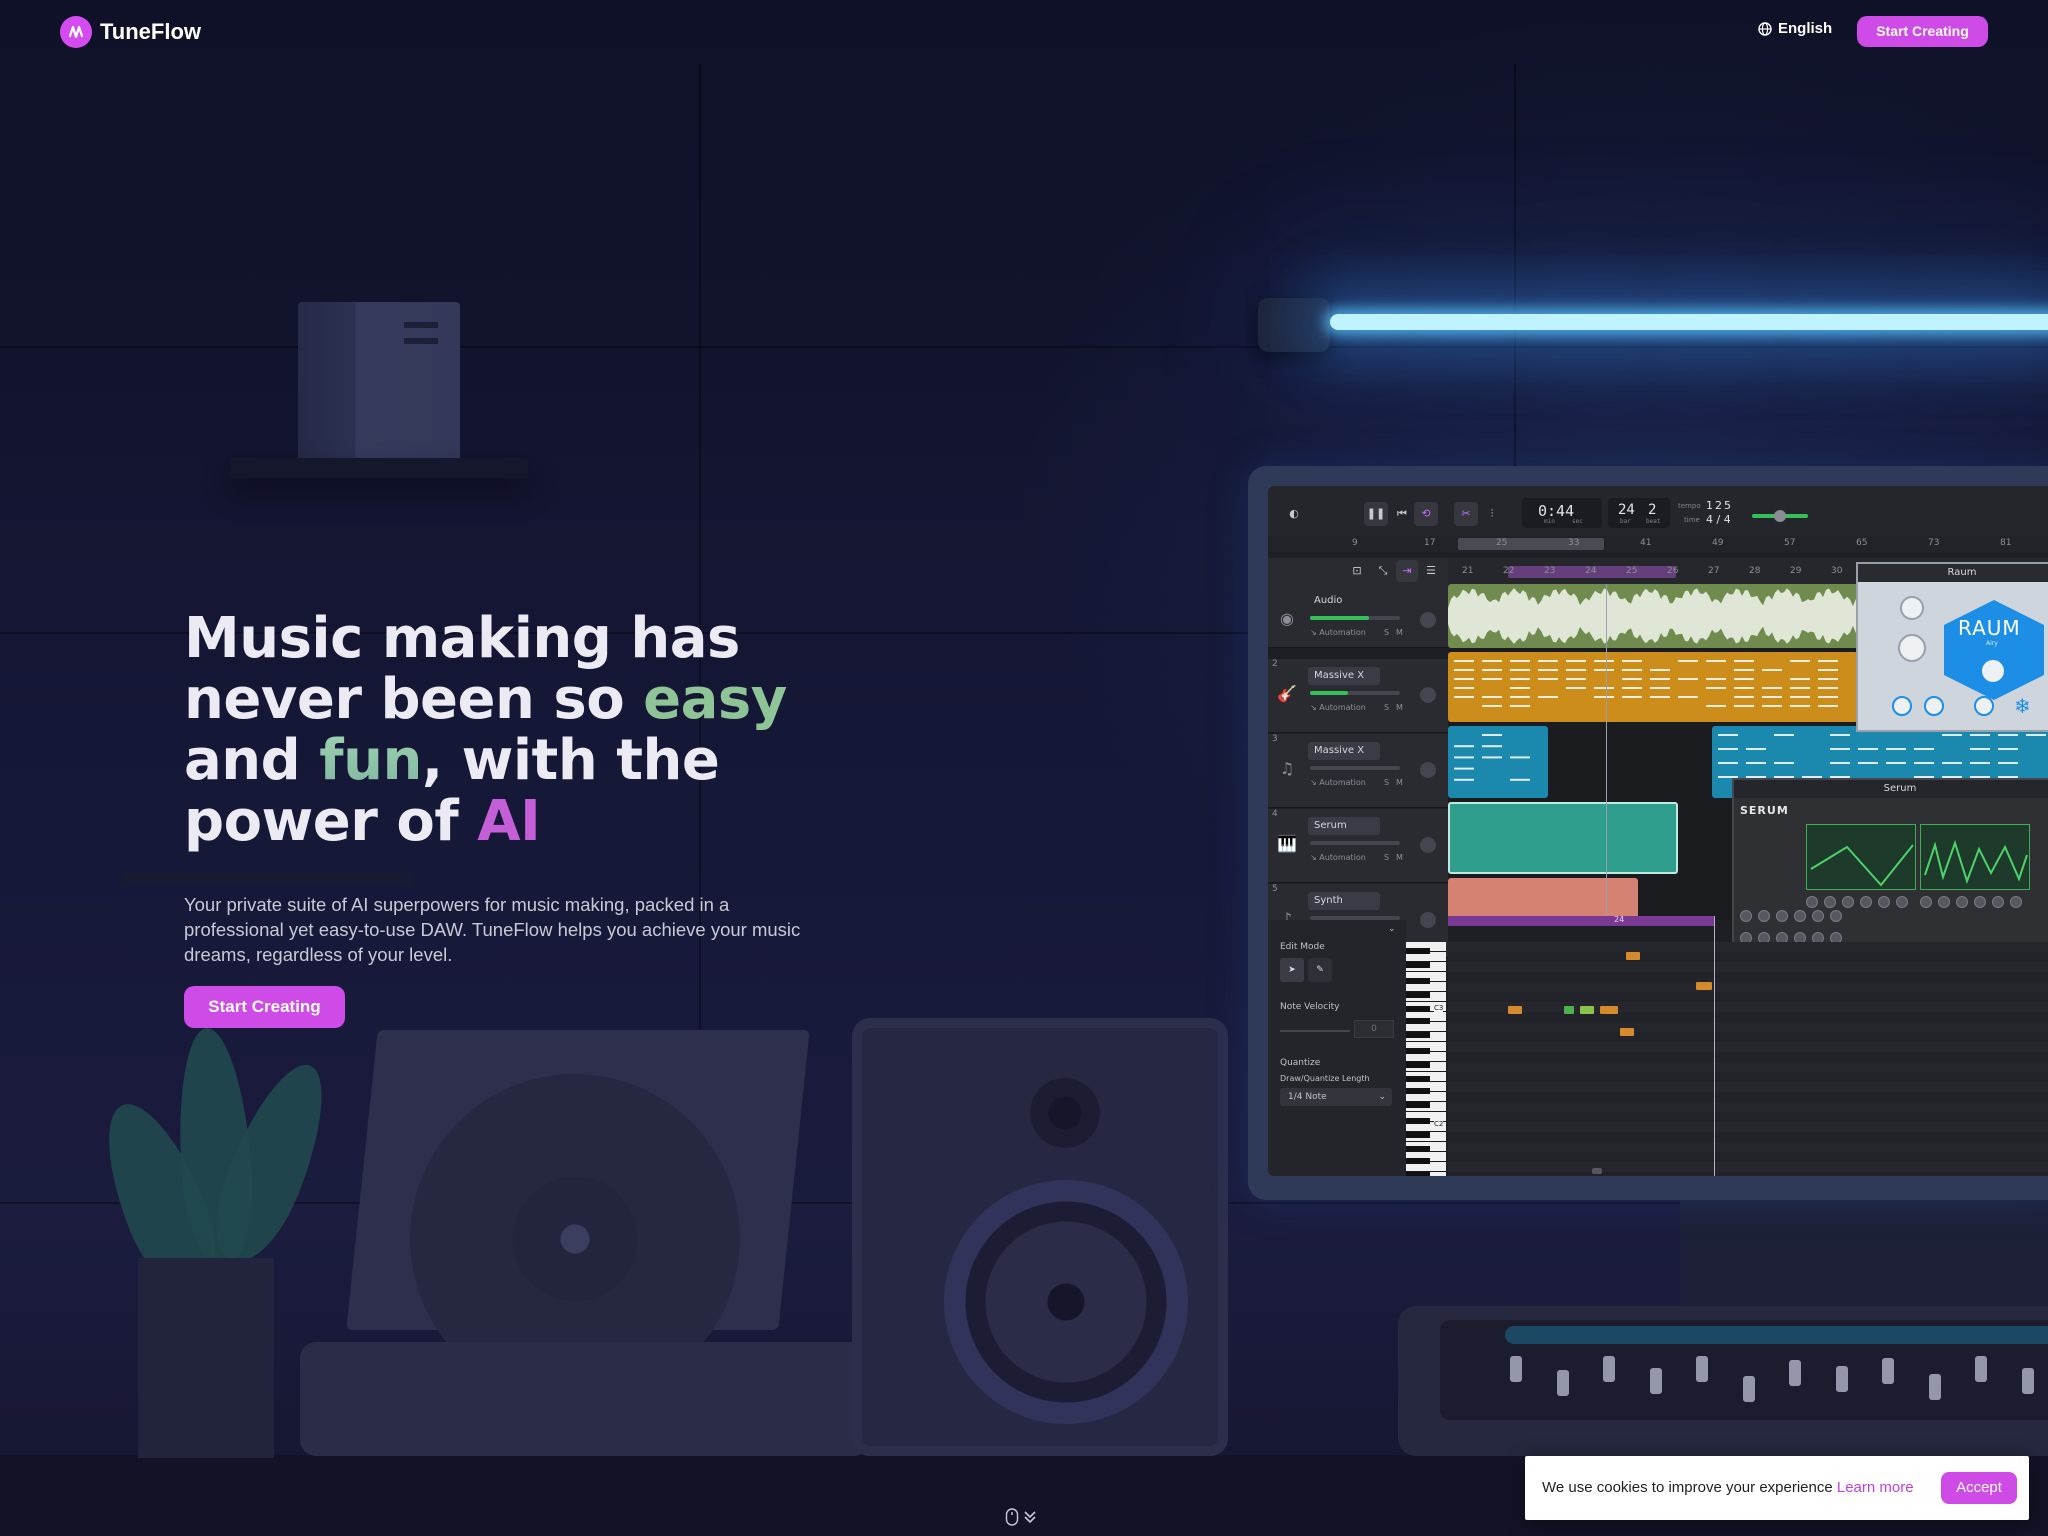 The width and height of the screenshot is (2048, 1536). Describe the element at coordinates (1426, 514) in the screenshot. I see `loop-button: ⟲` at that location.